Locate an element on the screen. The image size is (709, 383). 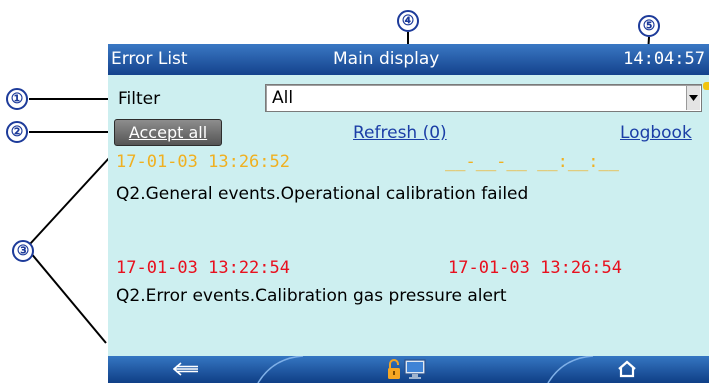
title-bar: Error List Main display 14:04:57 is located at coordinates (408, 59).